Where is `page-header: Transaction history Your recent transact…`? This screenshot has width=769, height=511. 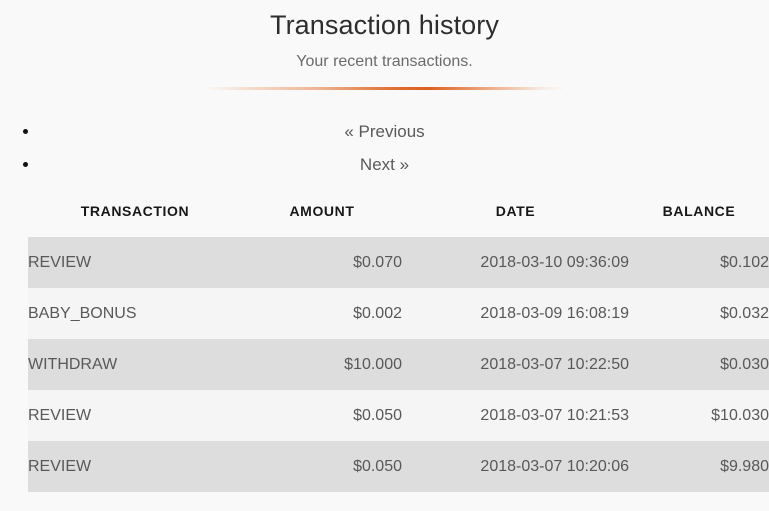 page-header: Transaction history Your recent transact… is located at coordinates (384, 36).